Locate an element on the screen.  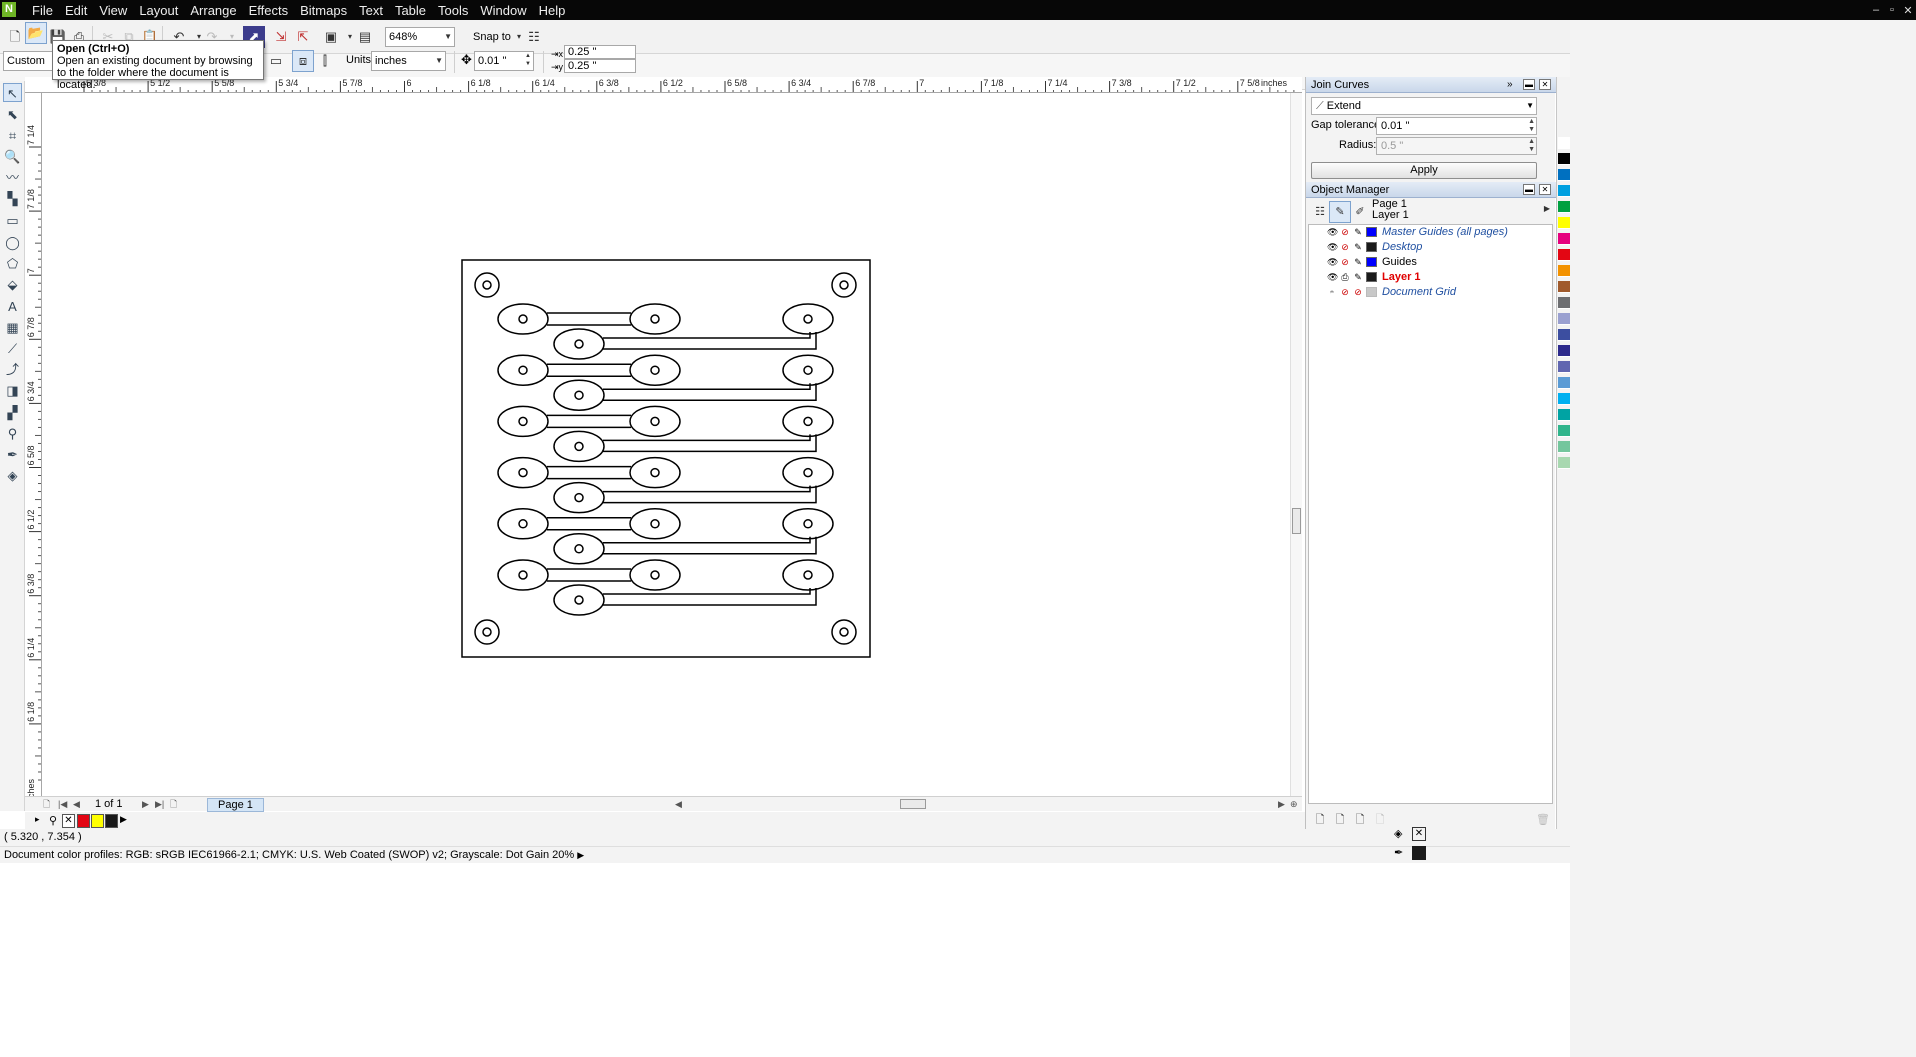
next-page-icon: ▶ is located at coordinates (145, 804).